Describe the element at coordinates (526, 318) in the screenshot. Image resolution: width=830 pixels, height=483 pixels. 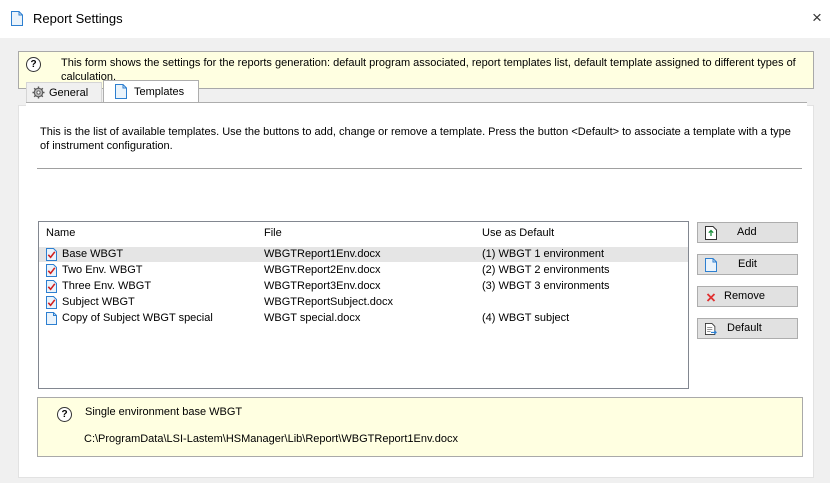
I see `row-default: (4) WBGT subject` at that location.